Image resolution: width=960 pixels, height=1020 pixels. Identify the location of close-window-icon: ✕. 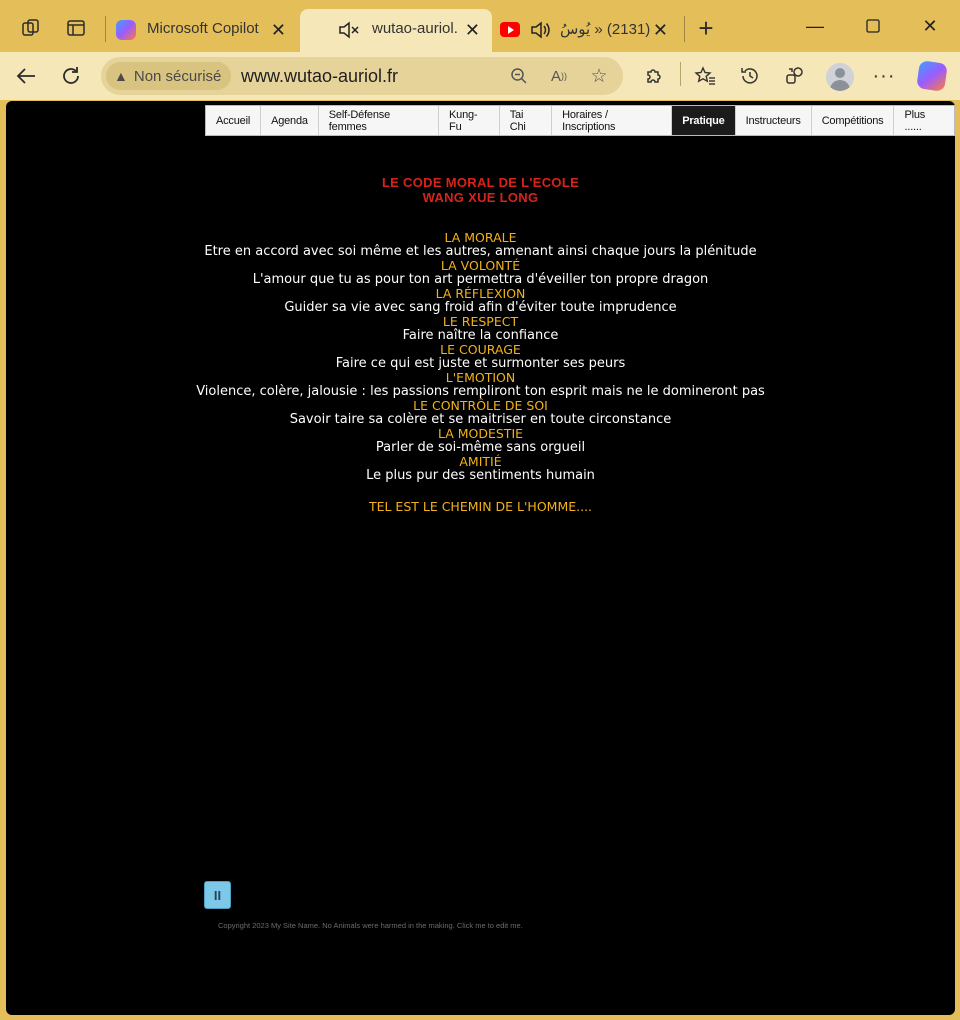
(930, 26).